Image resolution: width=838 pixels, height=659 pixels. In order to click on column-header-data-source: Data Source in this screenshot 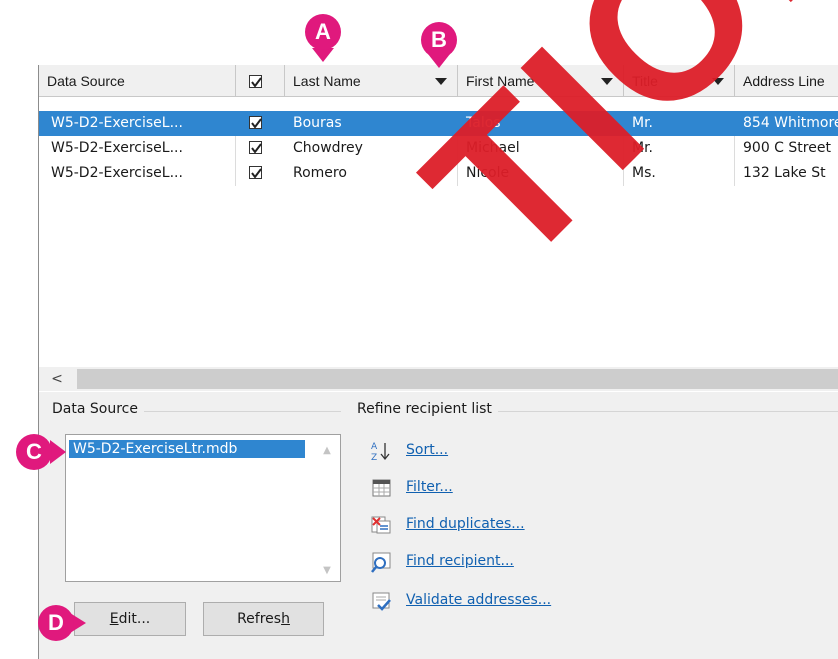, I will do `click(137, 81)`.